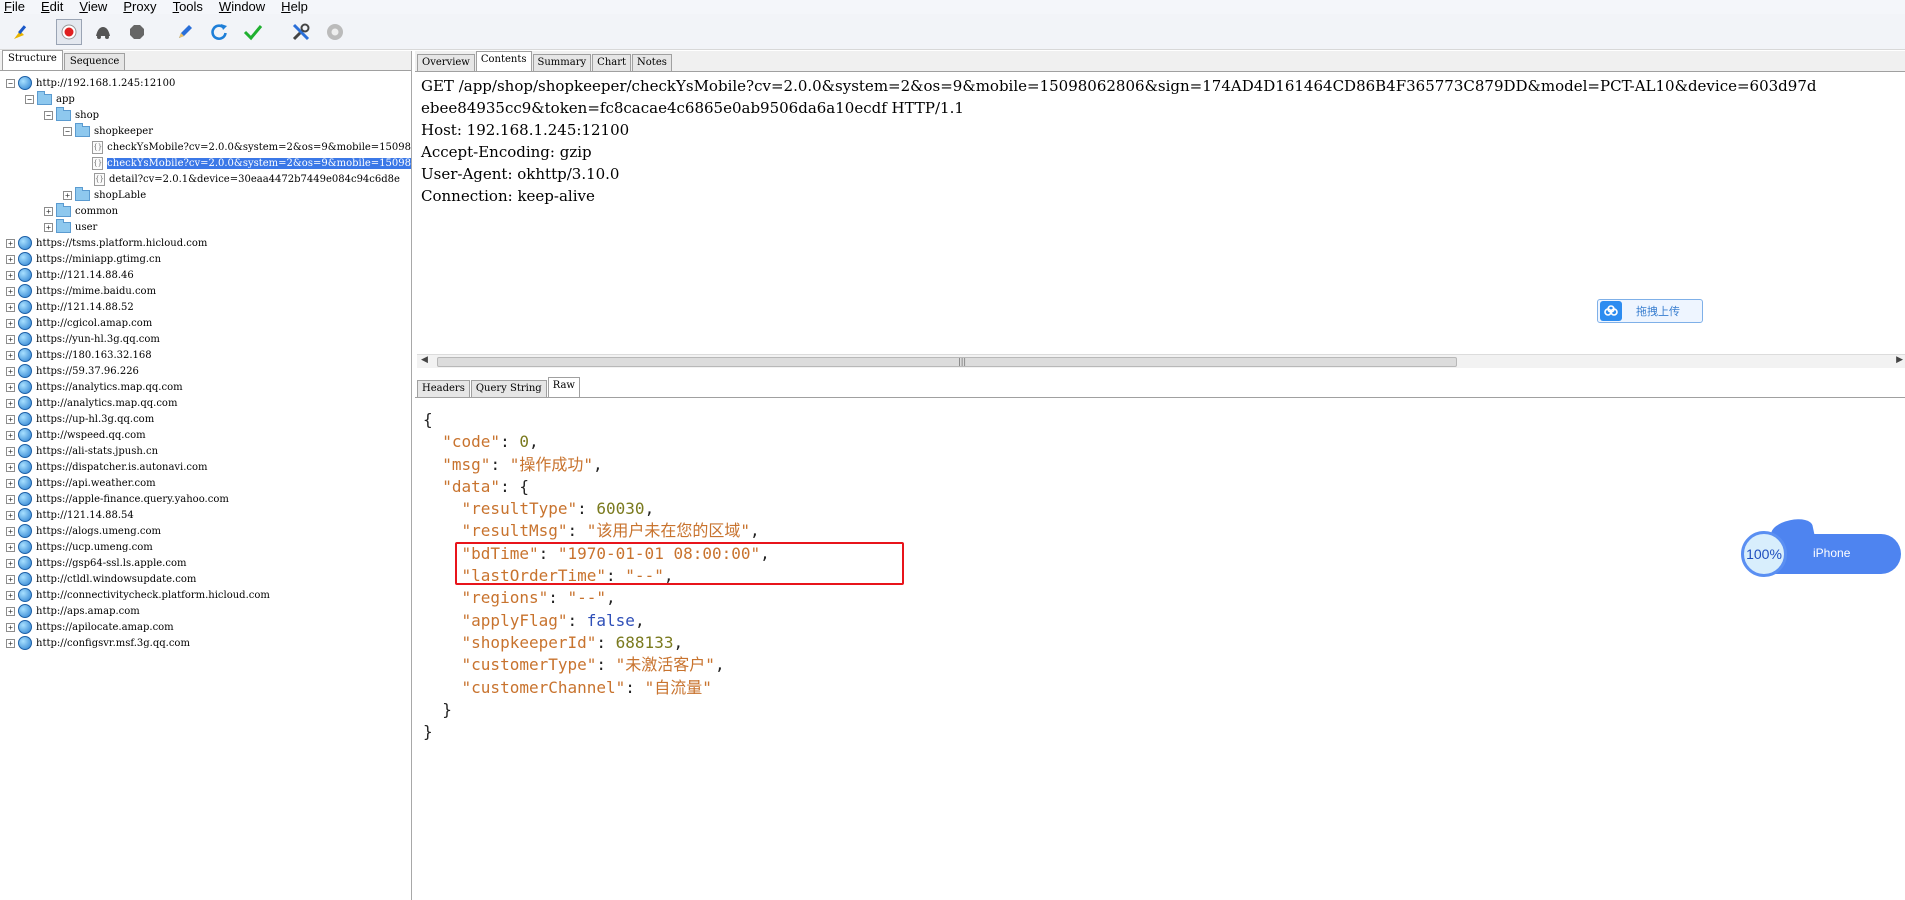 The height and width of the screenshot is (900, 1905). Describe the element at coordinates (298, 7) in the screenshot. I see `menu-help: Help` at that location.